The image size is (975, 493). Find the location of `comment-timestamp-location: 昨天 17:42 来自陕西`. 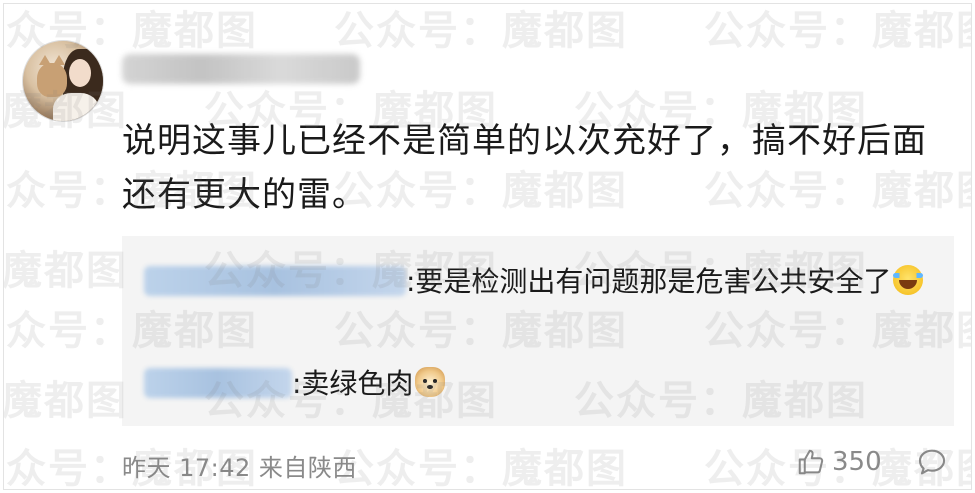

comment-timestamp-location: 昨天 17:42 来自陕西 is located at coordinates (239, 468).